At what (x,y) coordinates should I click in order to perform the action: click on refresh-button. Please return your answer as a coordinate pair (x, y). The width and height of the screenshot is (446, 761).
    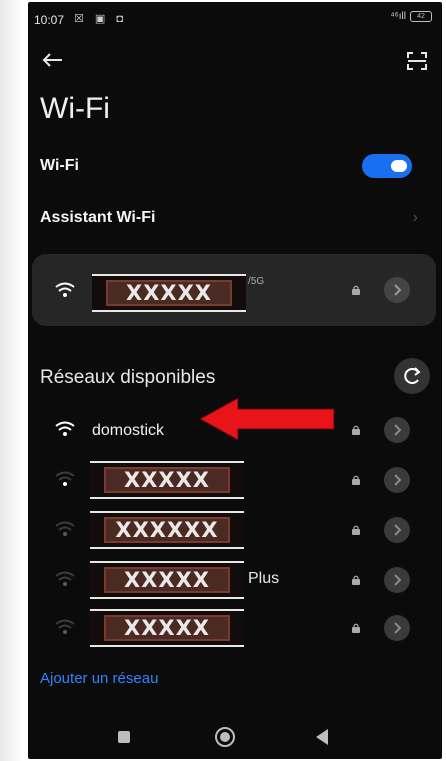
    Looking at the image, I should click on (412, 376).